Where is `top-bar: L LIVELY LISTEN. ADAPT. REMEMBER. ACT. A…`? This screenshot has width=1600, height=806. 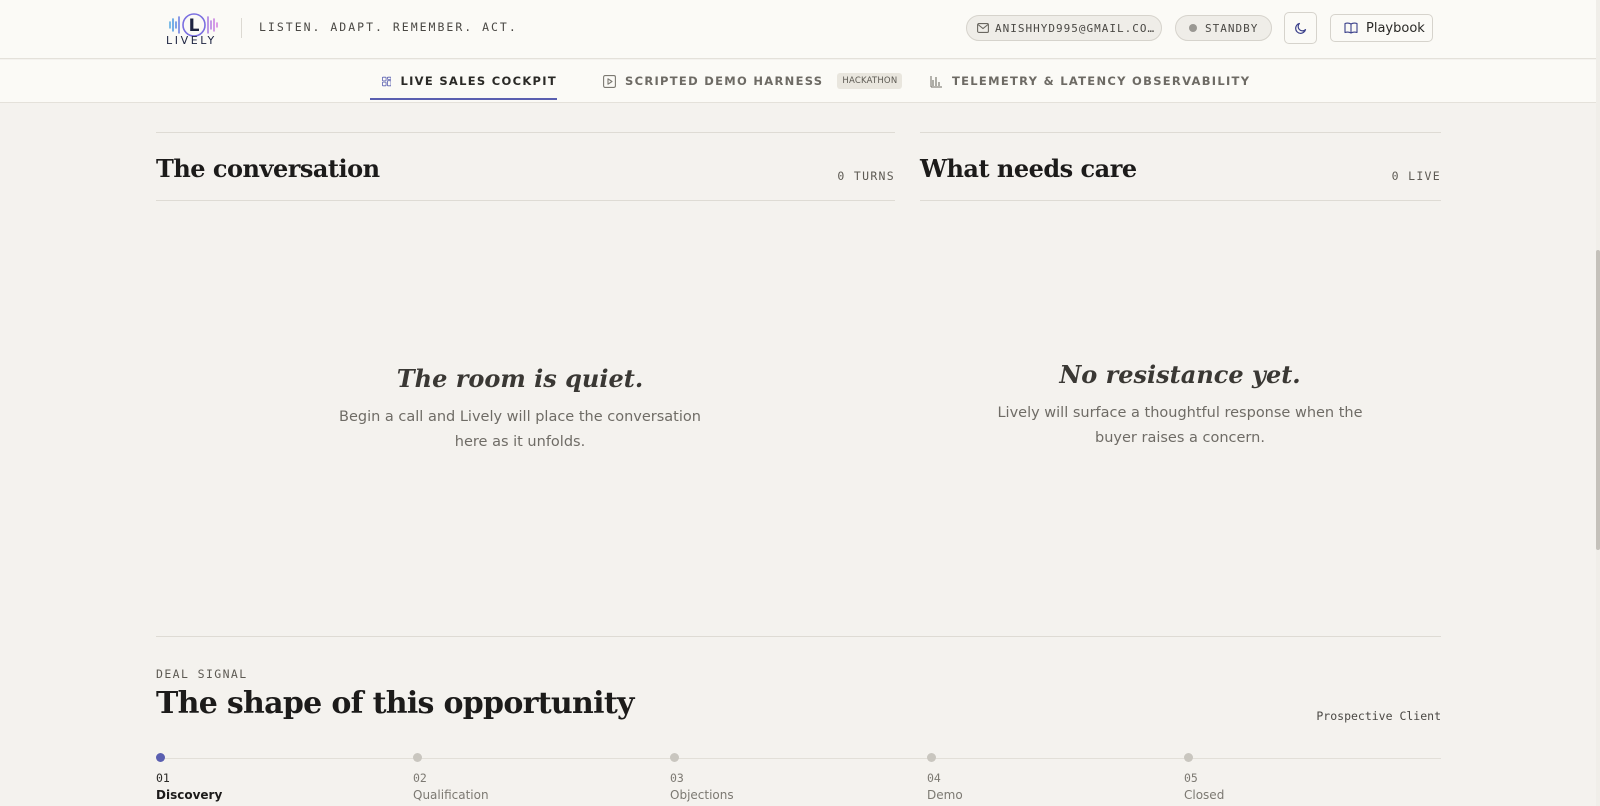 top-bar: L LIVELY LISTEN. ADAPT. REMEMBER. ACT. A… is located at coordinates (798, 29).